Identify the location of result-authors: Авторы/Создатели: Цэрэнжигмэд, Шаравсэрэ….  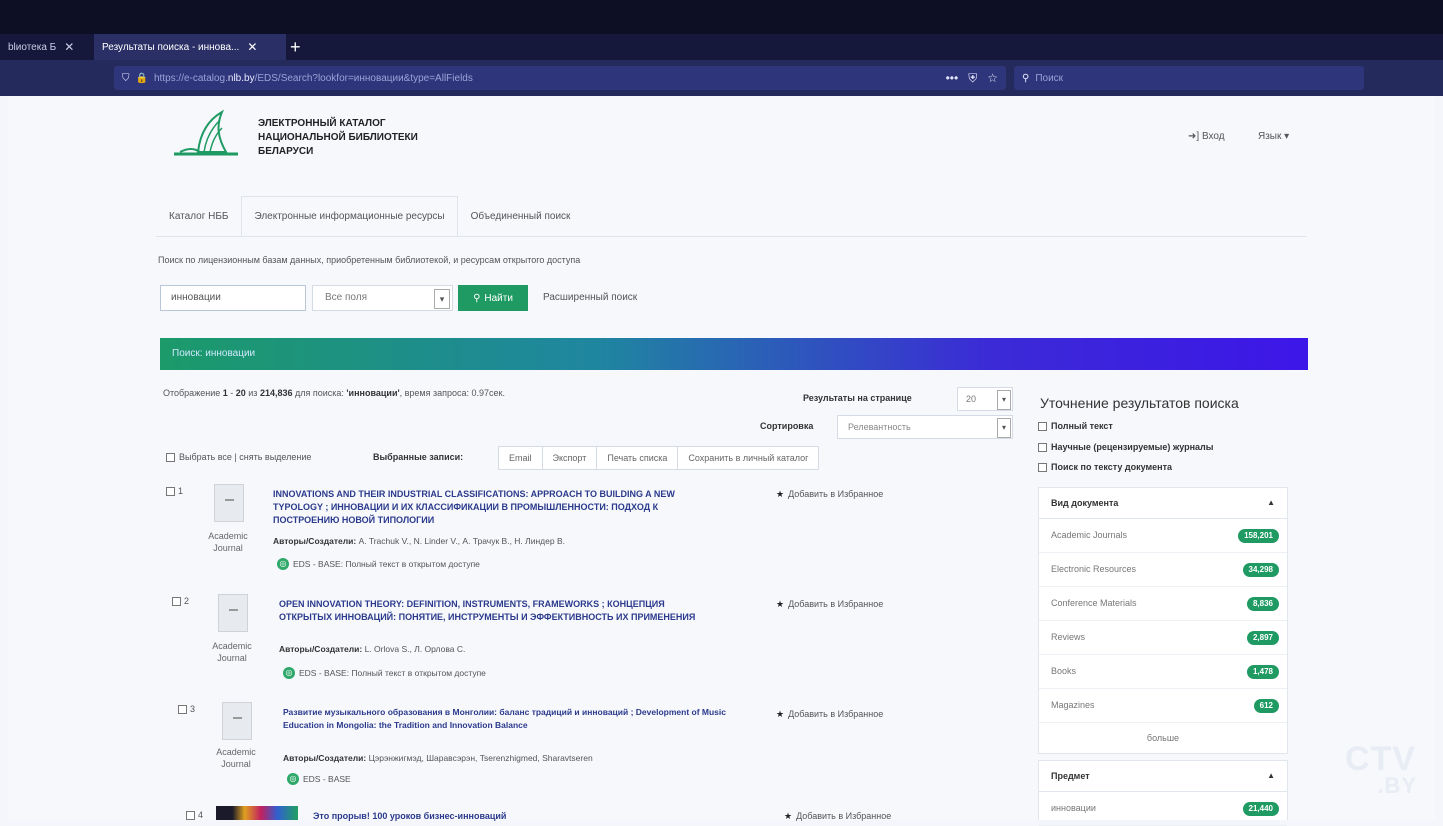
(438, 758).